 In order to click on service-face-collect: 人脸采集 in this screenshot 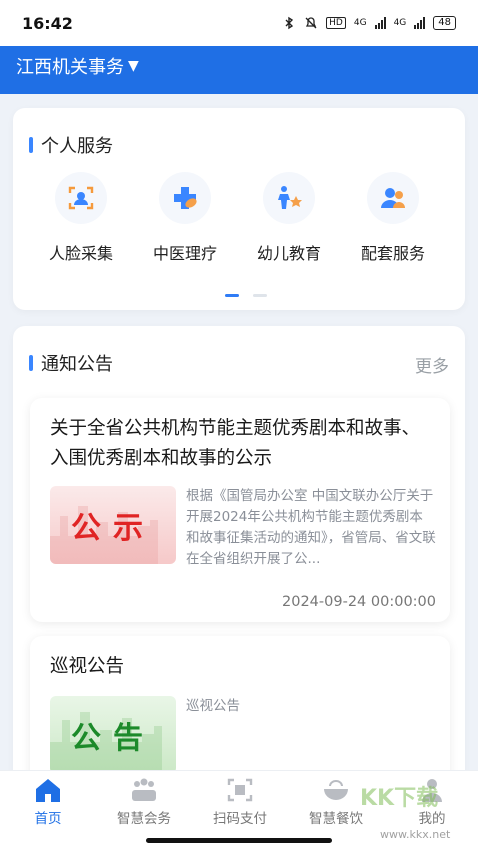, I will do `click(81, 218)`.